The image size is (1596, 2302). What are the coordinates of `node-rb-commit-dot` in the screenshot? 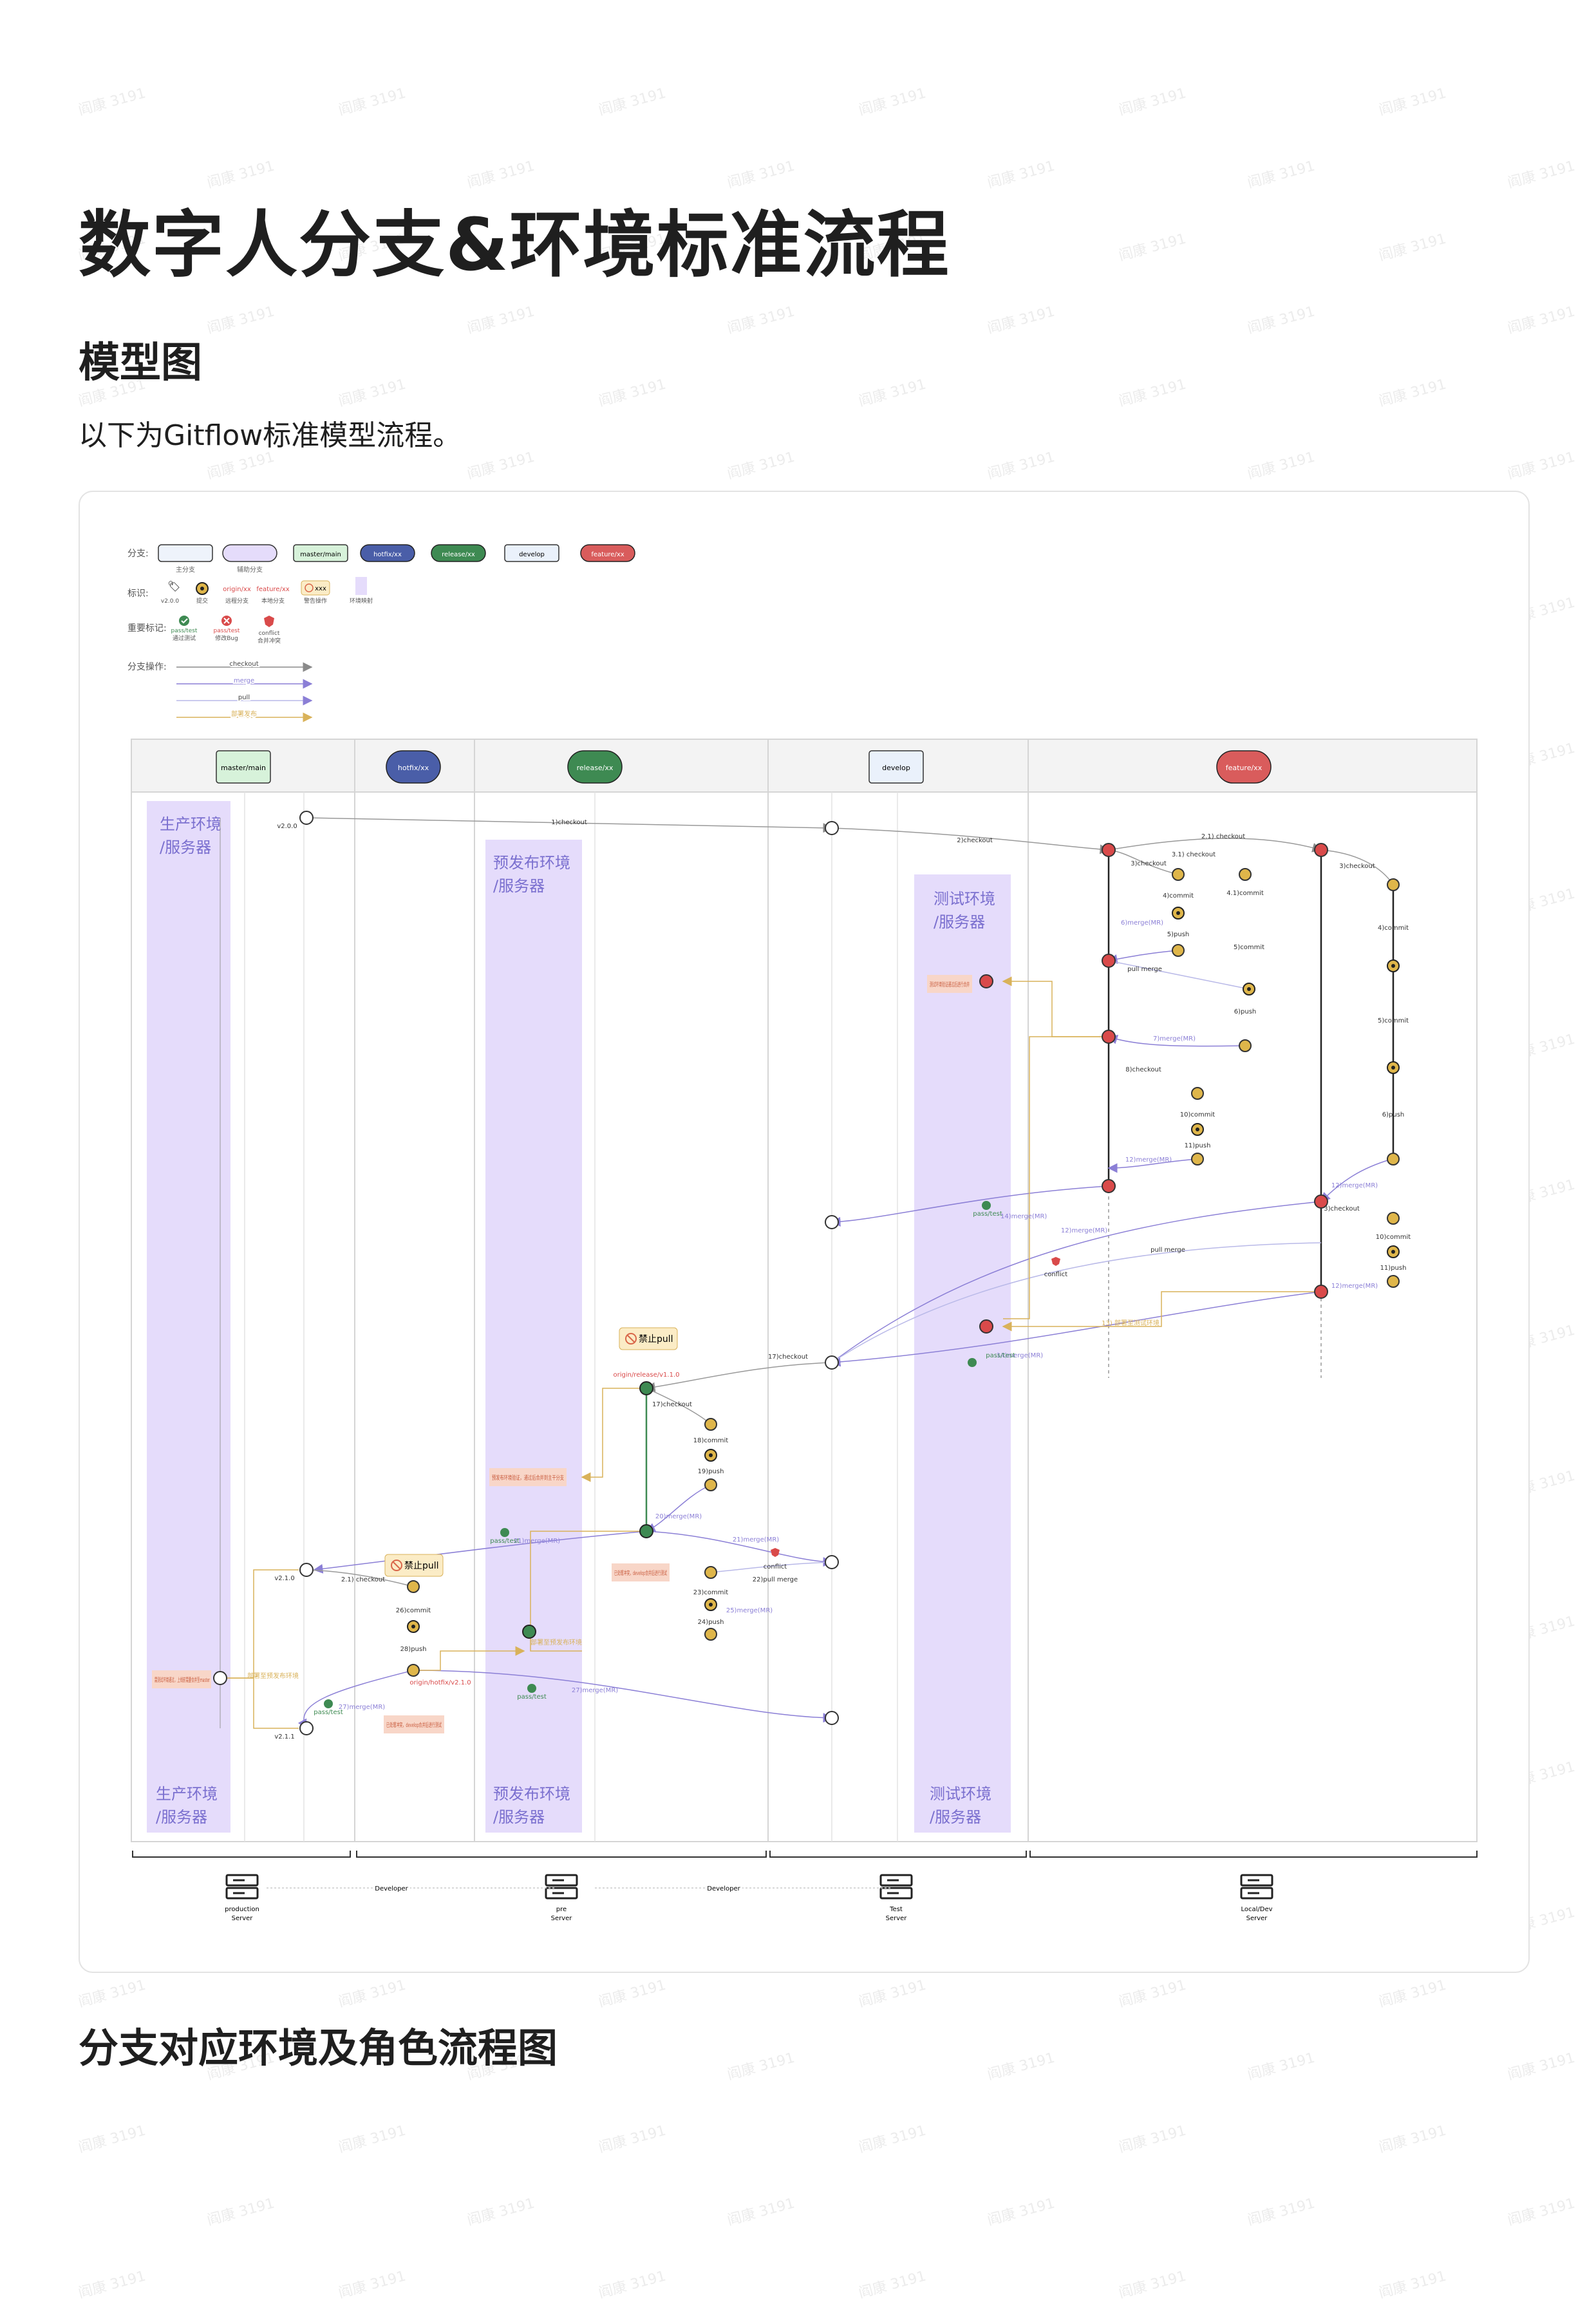 It's located at (711, 1455).